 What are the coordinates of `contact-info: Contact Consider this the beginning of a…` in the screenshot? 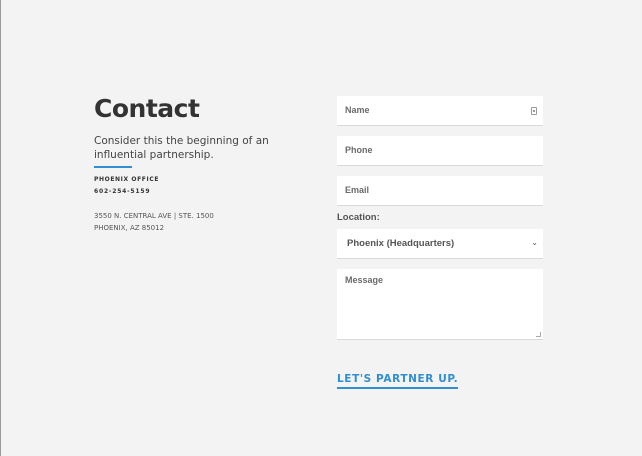 It's located at (209, 164).